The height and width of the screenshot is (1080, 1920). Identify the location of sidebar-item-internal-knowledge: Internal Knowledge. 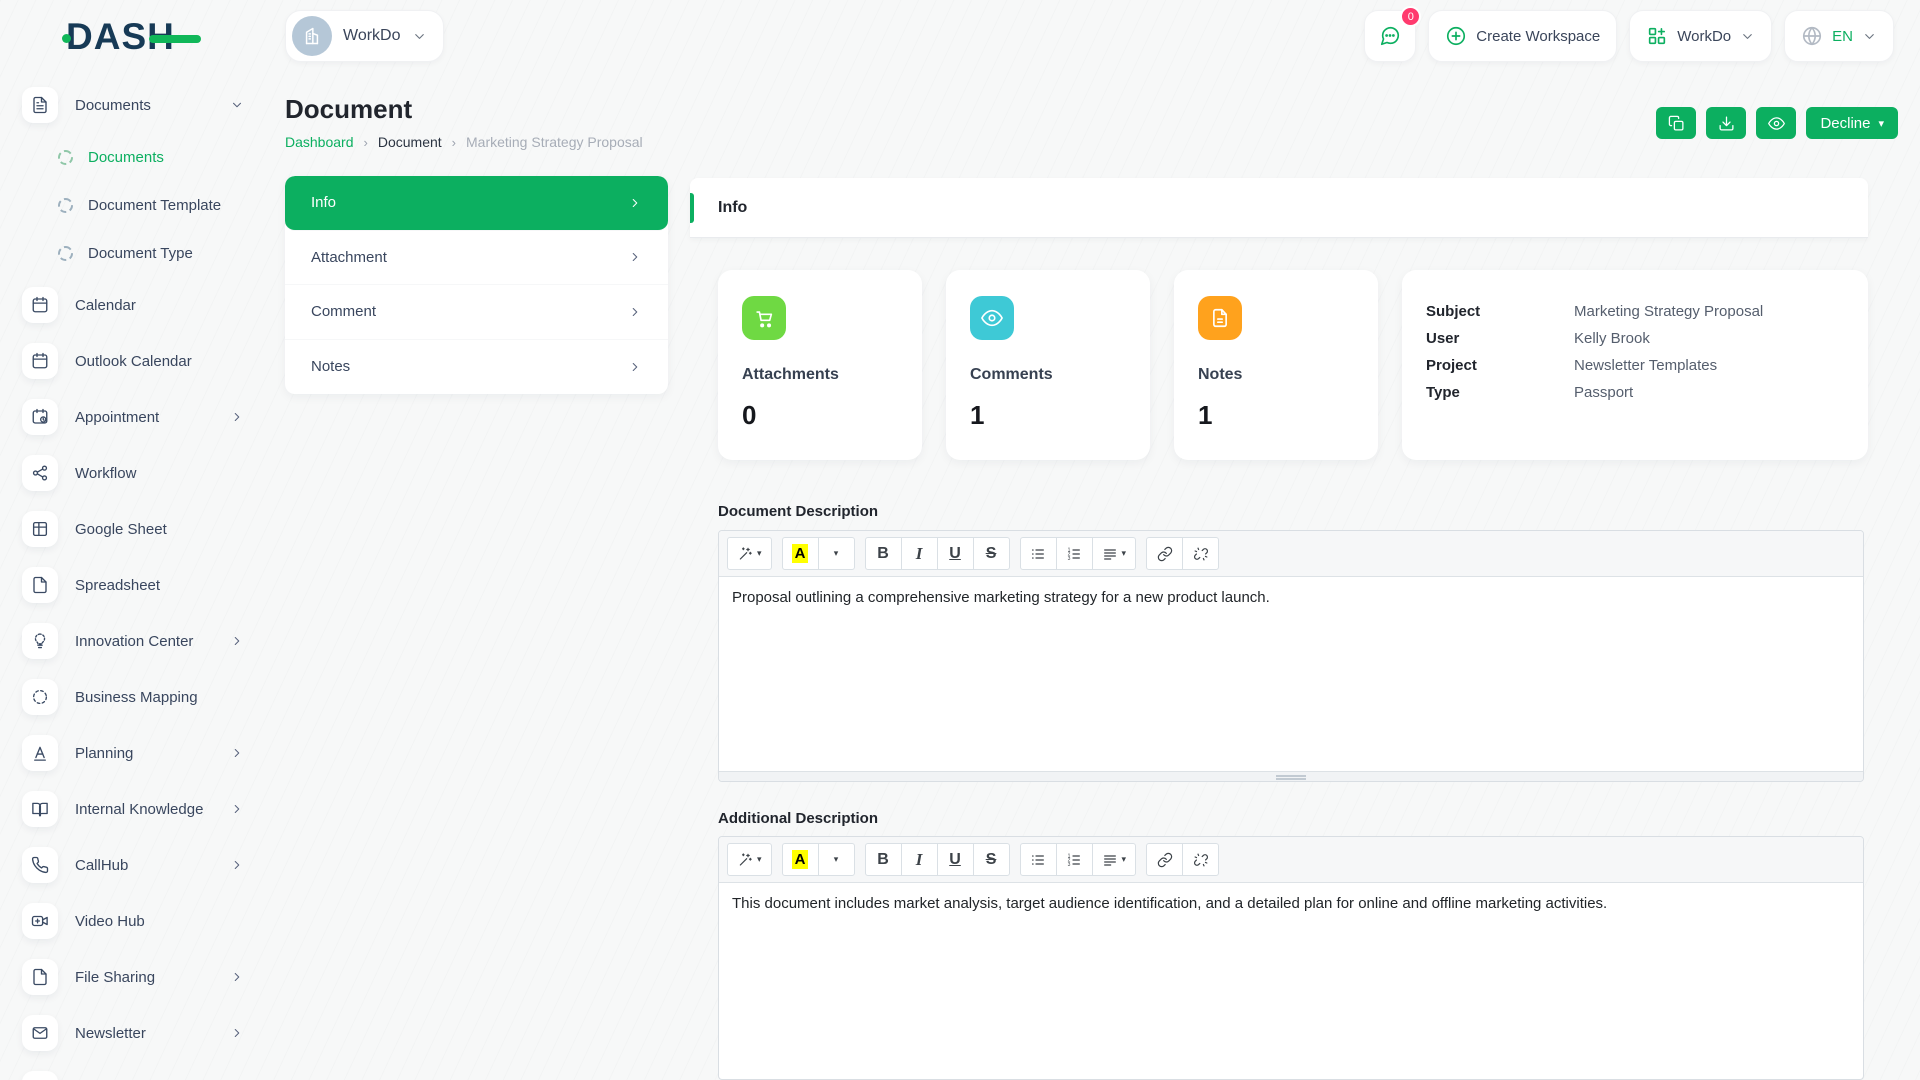
(147, 809).